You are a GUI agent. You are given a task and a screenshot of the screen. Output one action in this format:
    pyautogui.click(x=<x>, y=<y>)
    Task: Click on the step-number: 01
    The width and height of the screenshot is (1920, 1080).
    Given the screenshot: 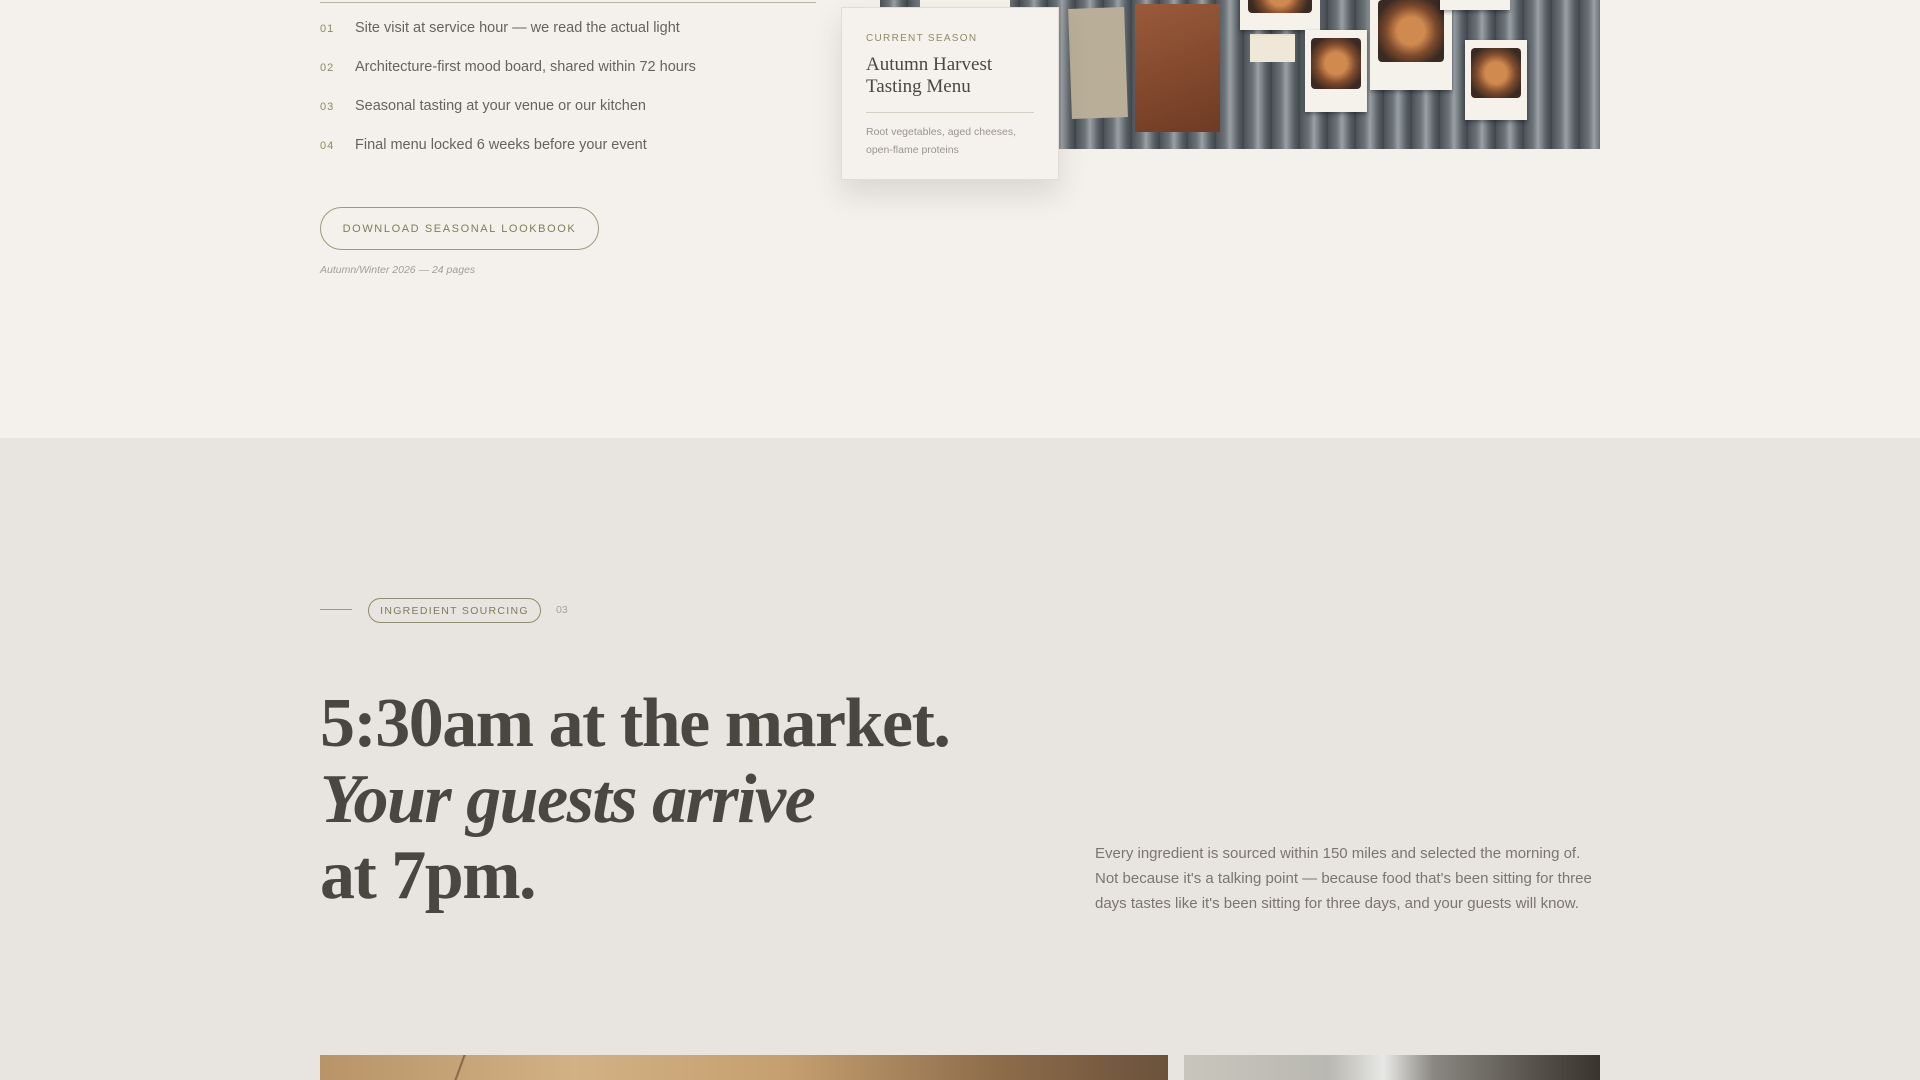 What is the action you would take?
    pyautogui.click(x=327, y=29)
    